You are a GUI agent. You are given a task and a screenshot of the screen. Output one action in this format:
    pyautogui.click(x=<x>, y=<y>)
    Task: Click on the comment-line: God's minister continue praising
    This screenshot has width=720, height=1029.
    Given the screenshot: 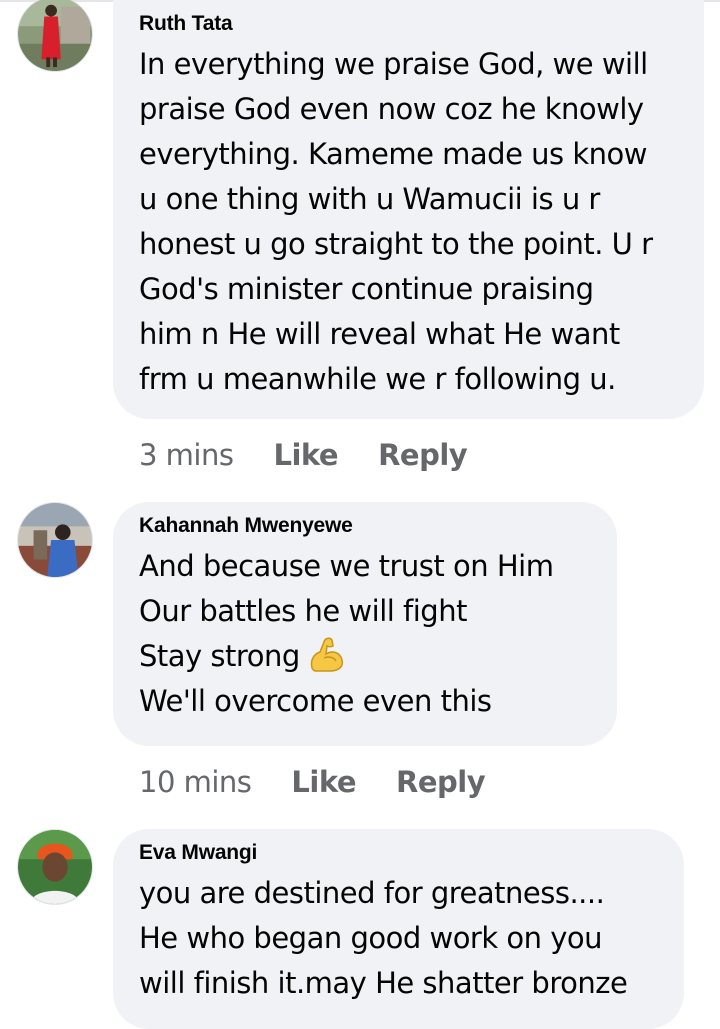 What is the action you would take?
    pyautogui.click(x=366, y=289)
    